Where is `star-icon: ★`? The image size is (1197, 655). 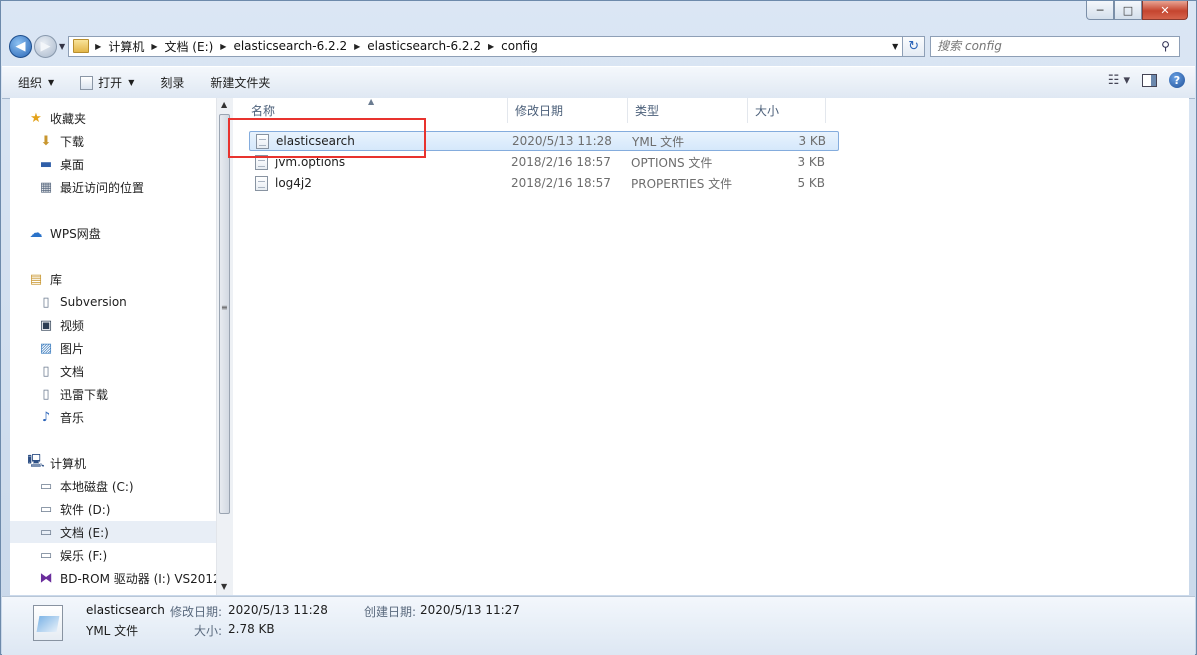 star-icon: ★ is located at coordinates (36, 118).